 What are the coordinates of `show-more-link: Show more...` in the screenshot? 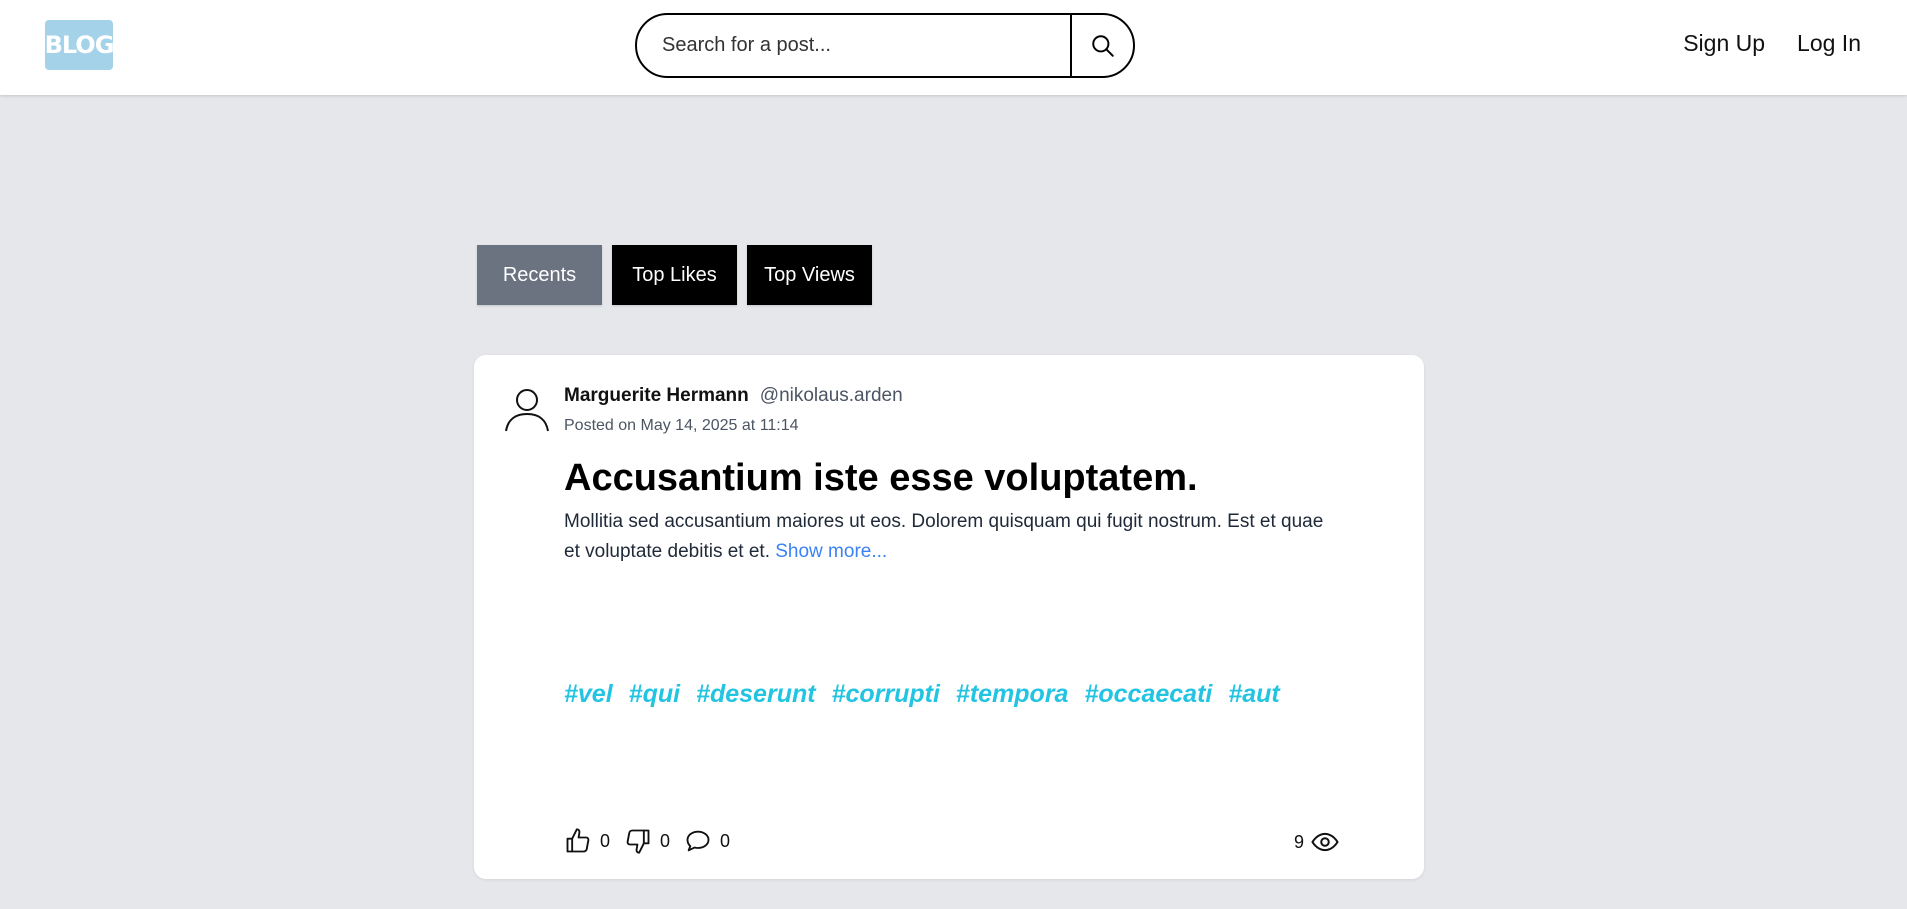 It's located at (831, 551).